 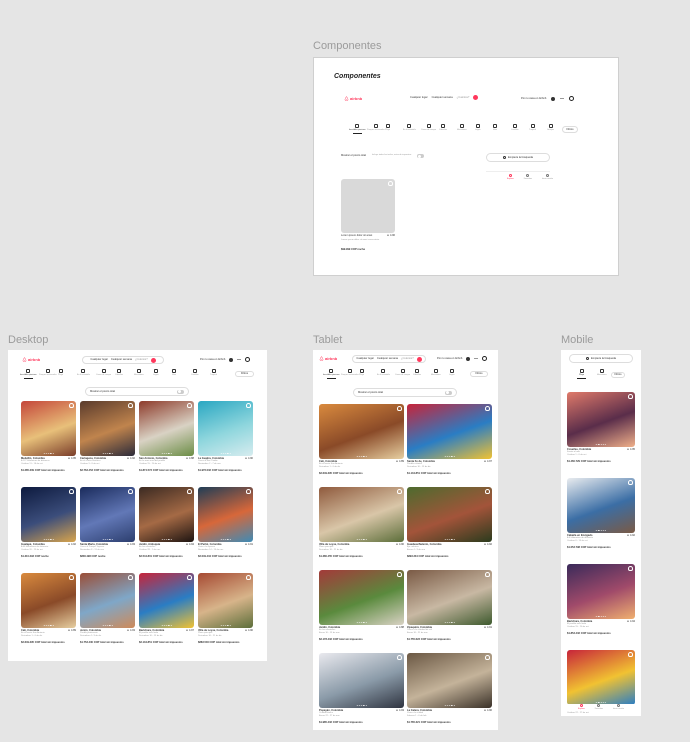 I want to click on search-when: Cualquier semana, so click(x=442, y=97).